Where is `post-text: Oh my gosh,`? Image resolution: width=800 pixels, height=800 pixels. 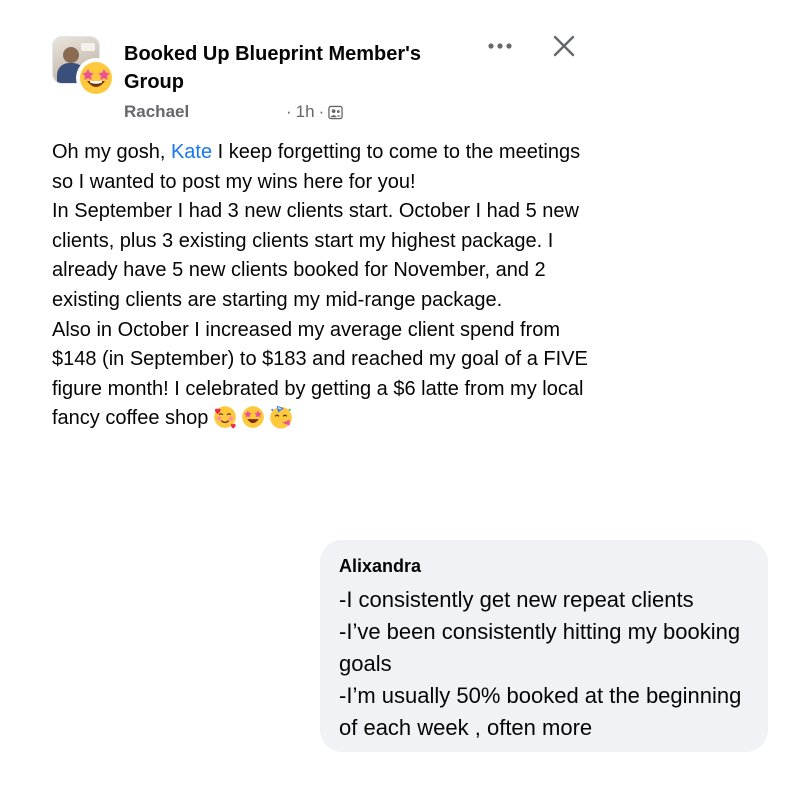
post-text: Oh my gosh, is located at coordinates (111, 152).